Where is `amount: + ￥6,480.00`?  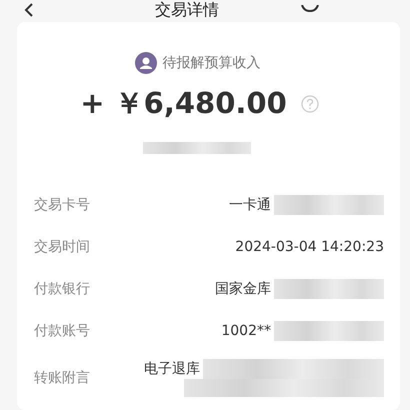 amount: + ￥6,480.00 is located at coordinates (183, 103).